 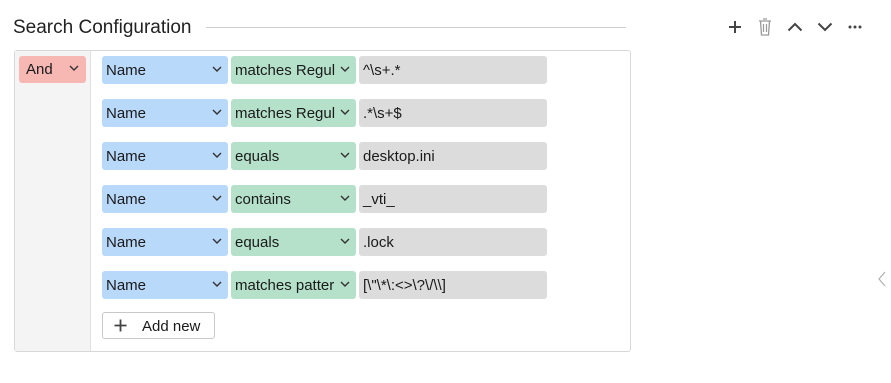 I want to click on add-new-button: Add new, so click(x=158, y=325).